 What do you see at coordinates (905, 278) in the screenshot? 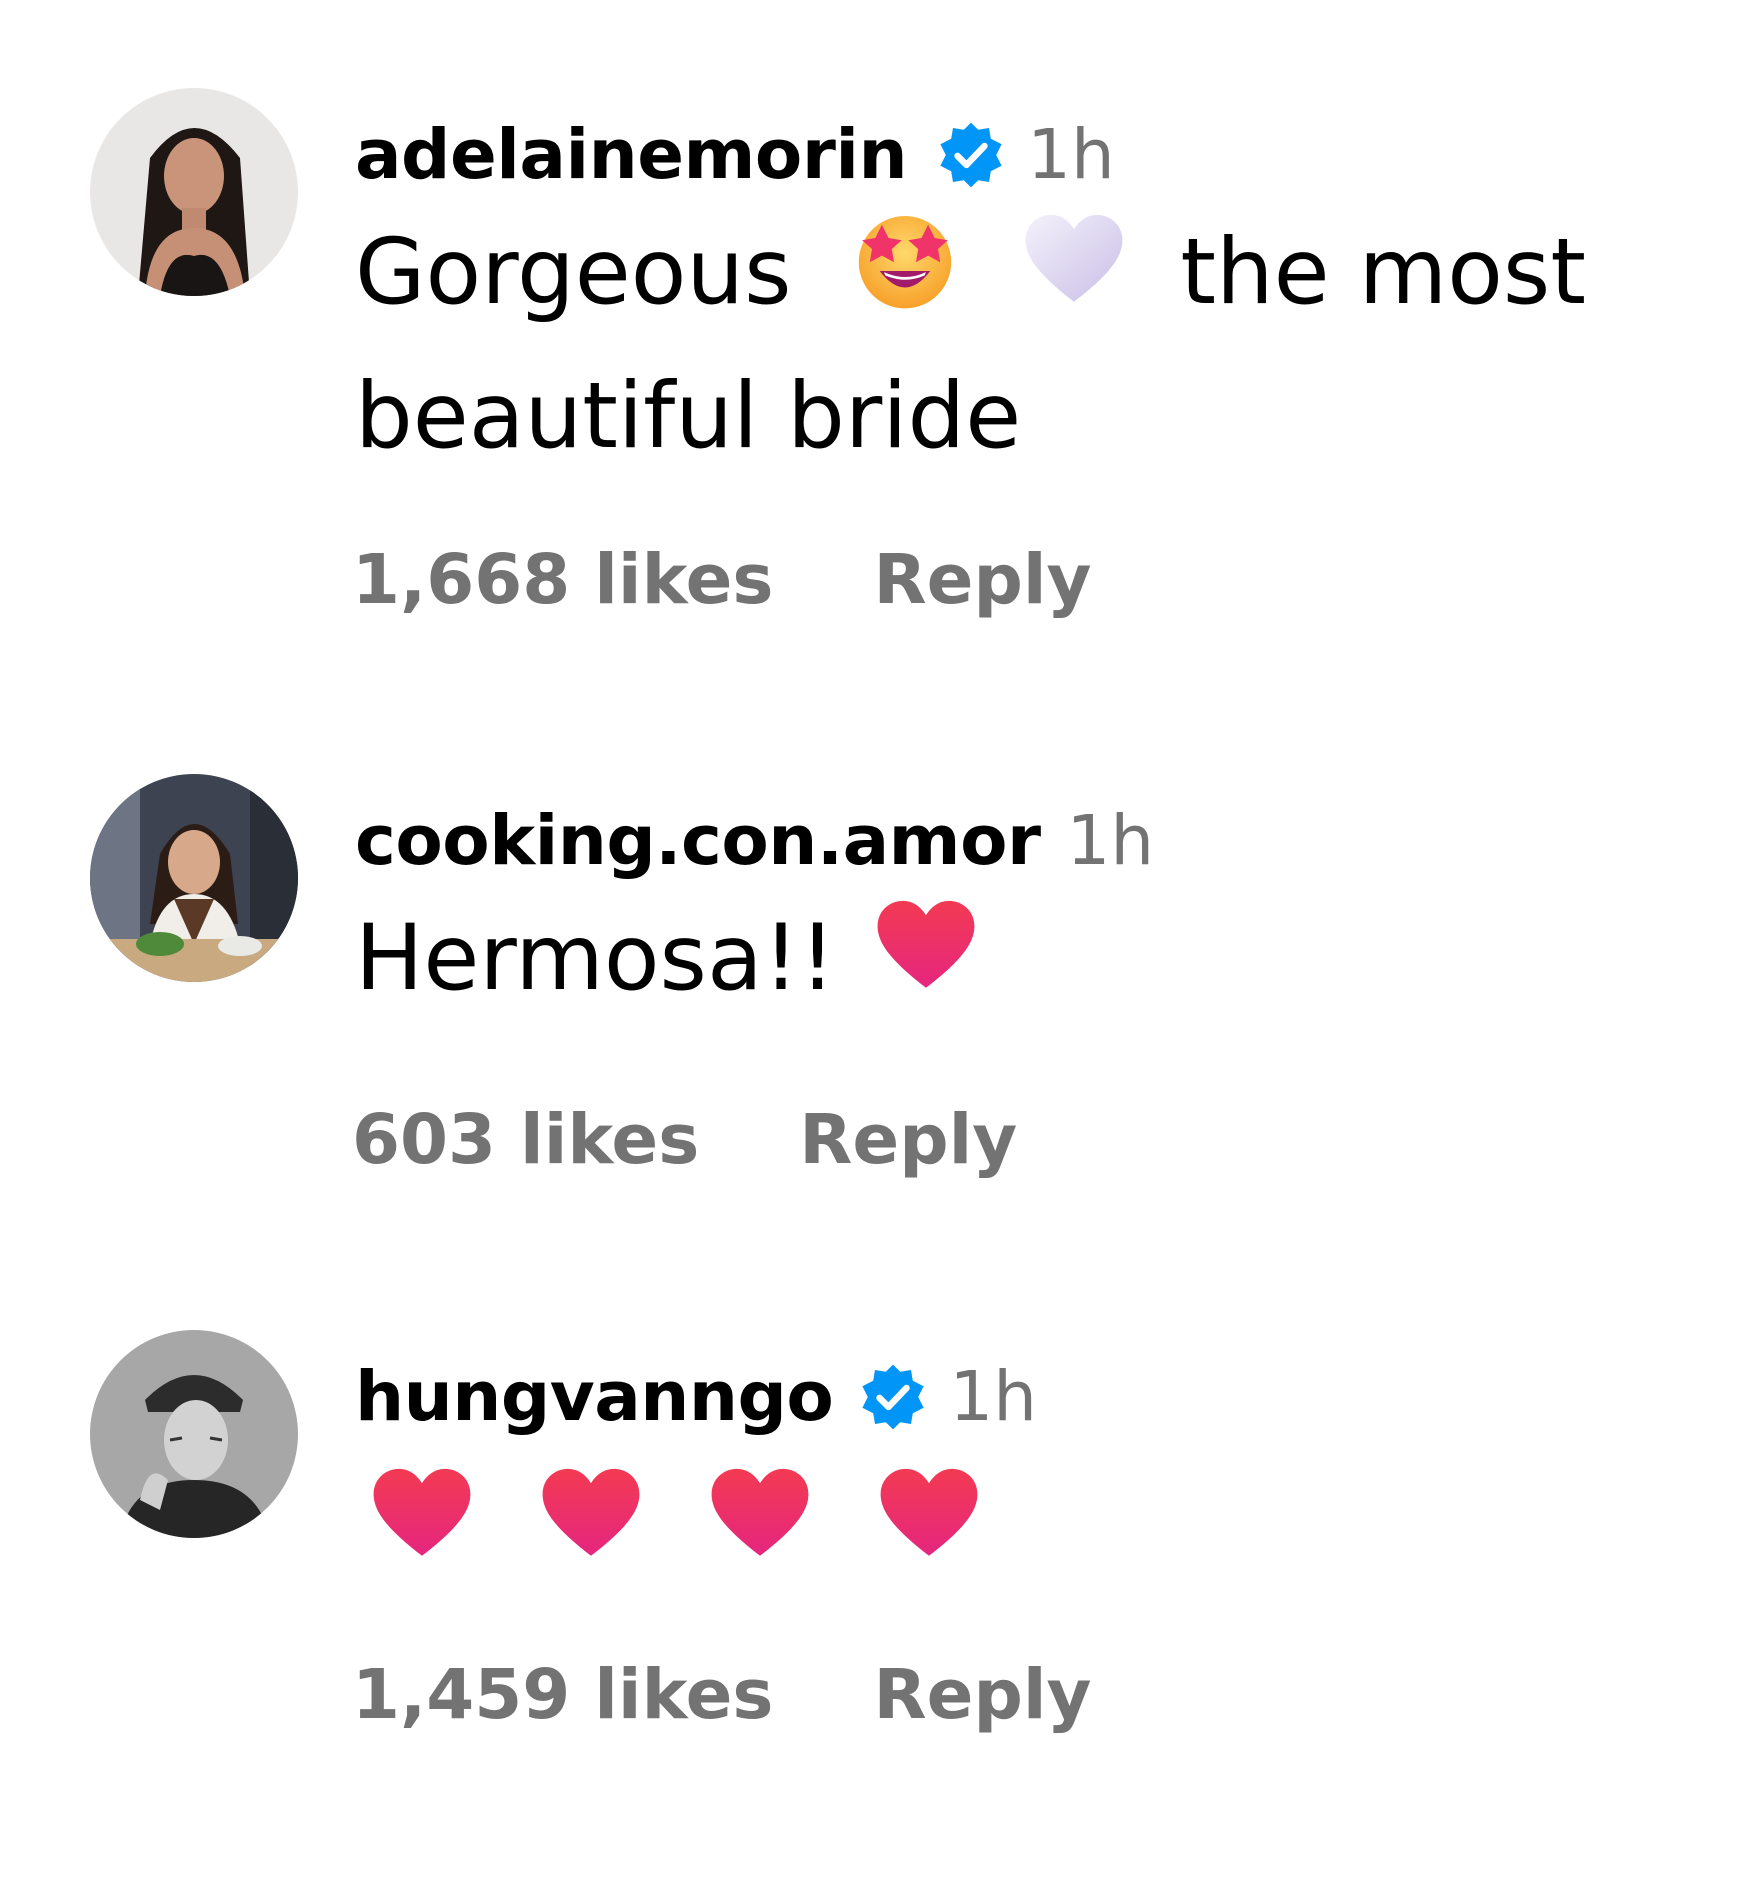
I see `star-struck-emoji` at bounding box center [905, 278].